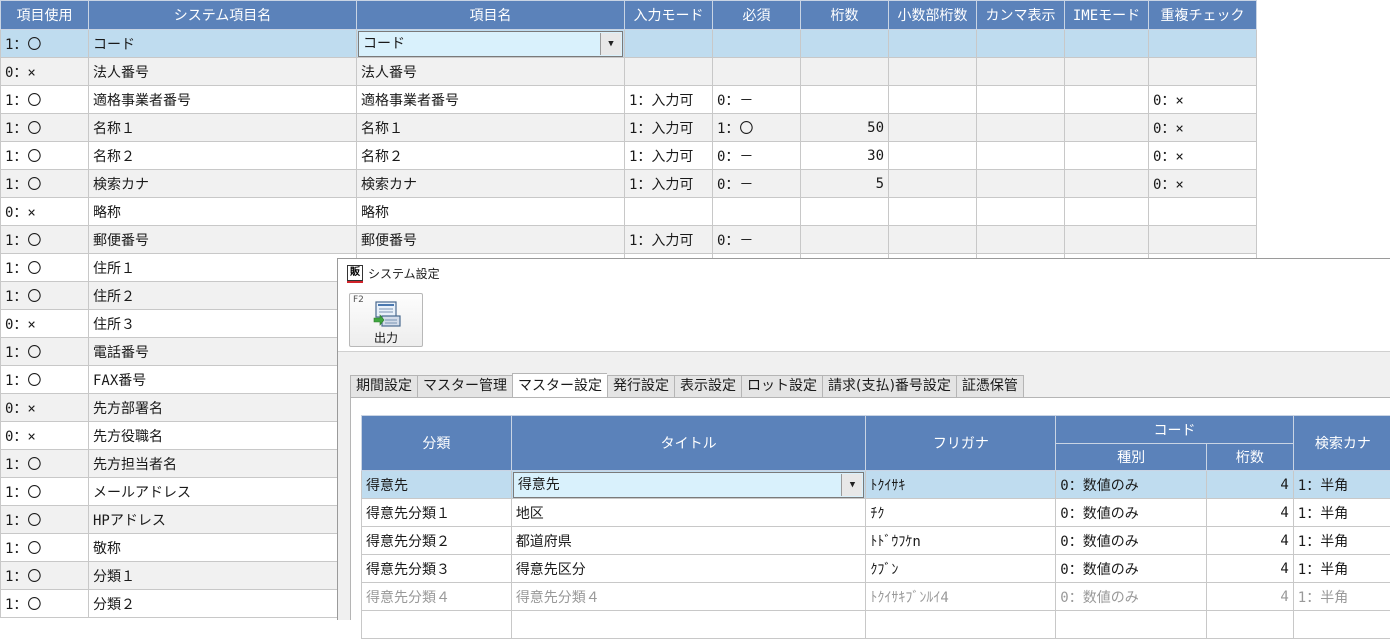 Image resolution: width=1390 pixels, height=639 pixels. Describe the element at coordinates (688, 485) in the screenshot. I see `table-cell: 得意先▼` at that location.